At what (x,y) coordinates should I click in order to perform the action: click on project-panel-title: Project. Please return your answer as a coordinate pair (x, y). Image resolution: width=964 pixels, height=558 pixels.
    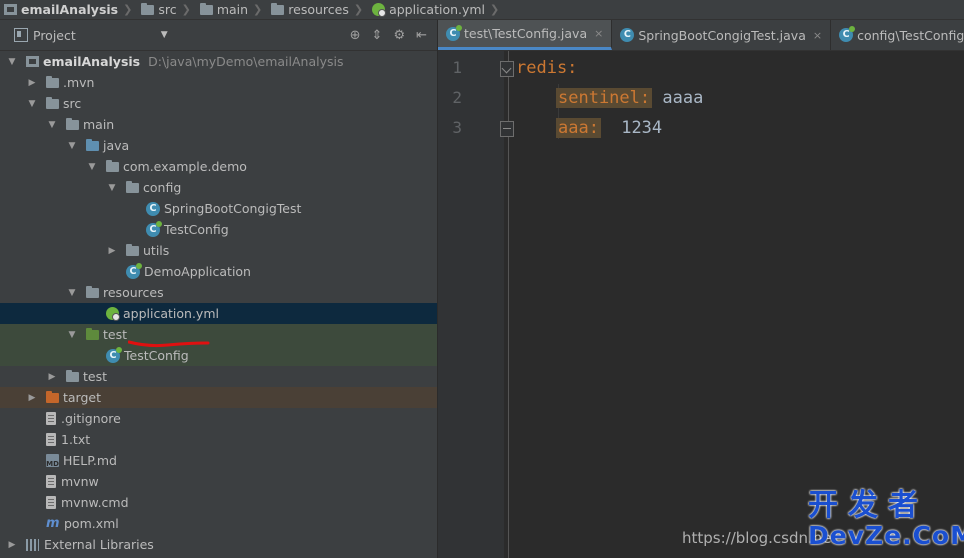
    Looking at the image, I should click on (54, 35).